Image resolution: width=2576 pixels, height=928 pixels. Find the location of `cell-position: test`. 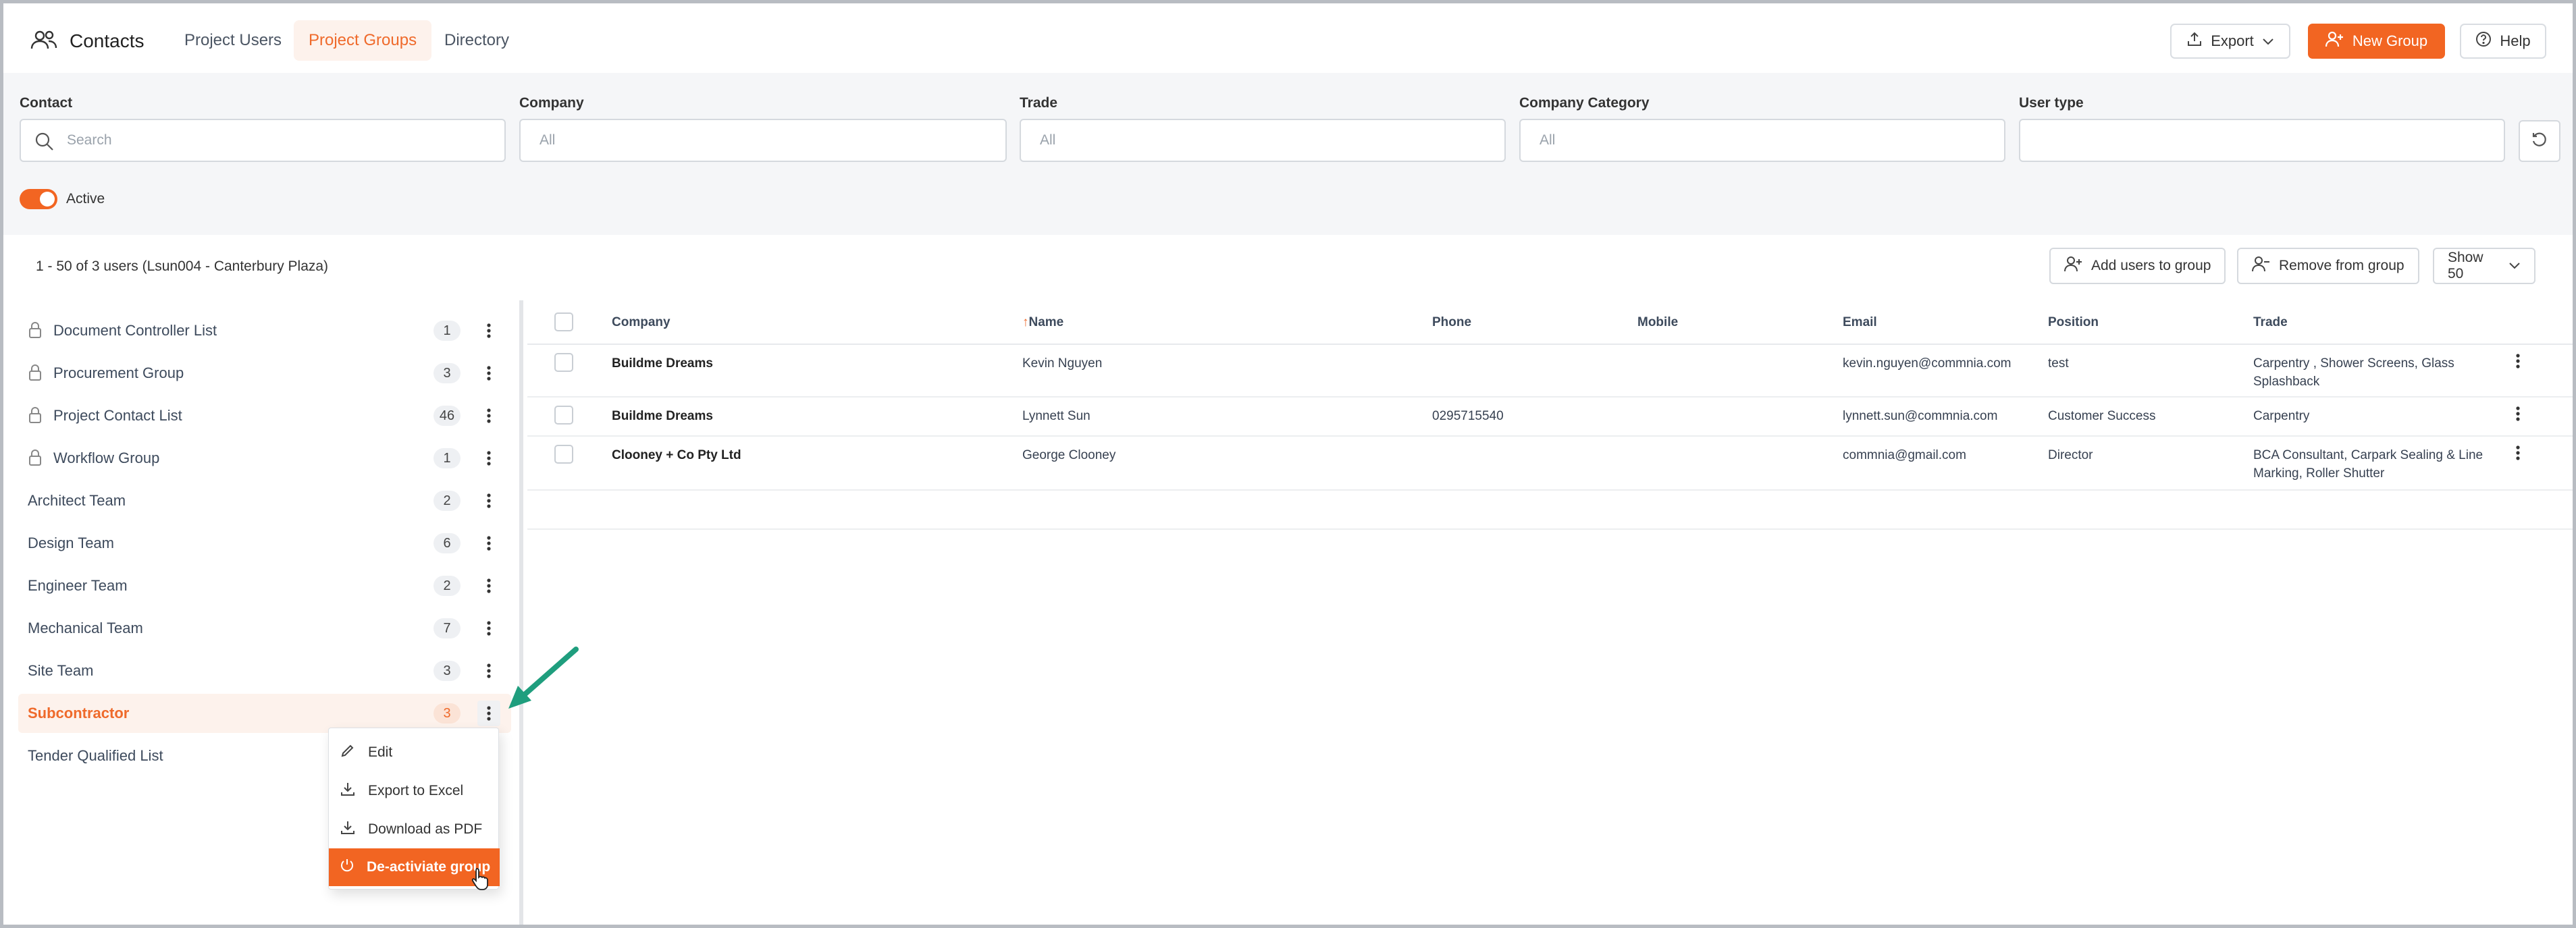

cell-position: test is located at coordinates (2058, 363).